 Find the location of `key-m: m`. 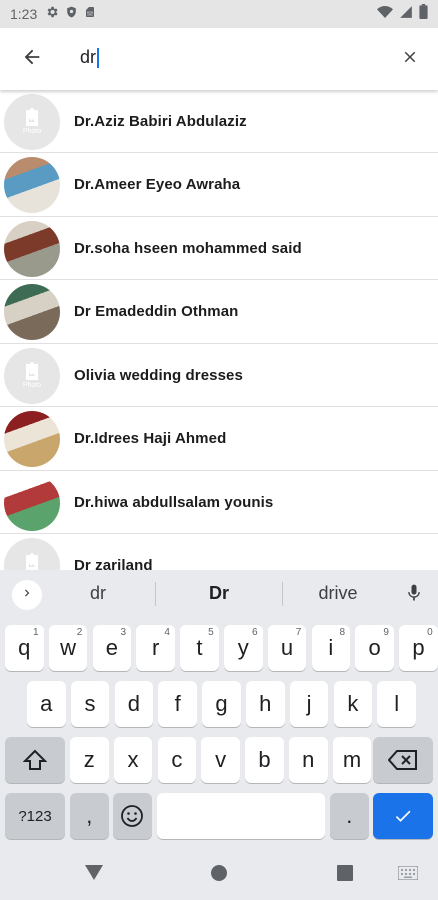

key-m: m is located at coordinates (352, 760).